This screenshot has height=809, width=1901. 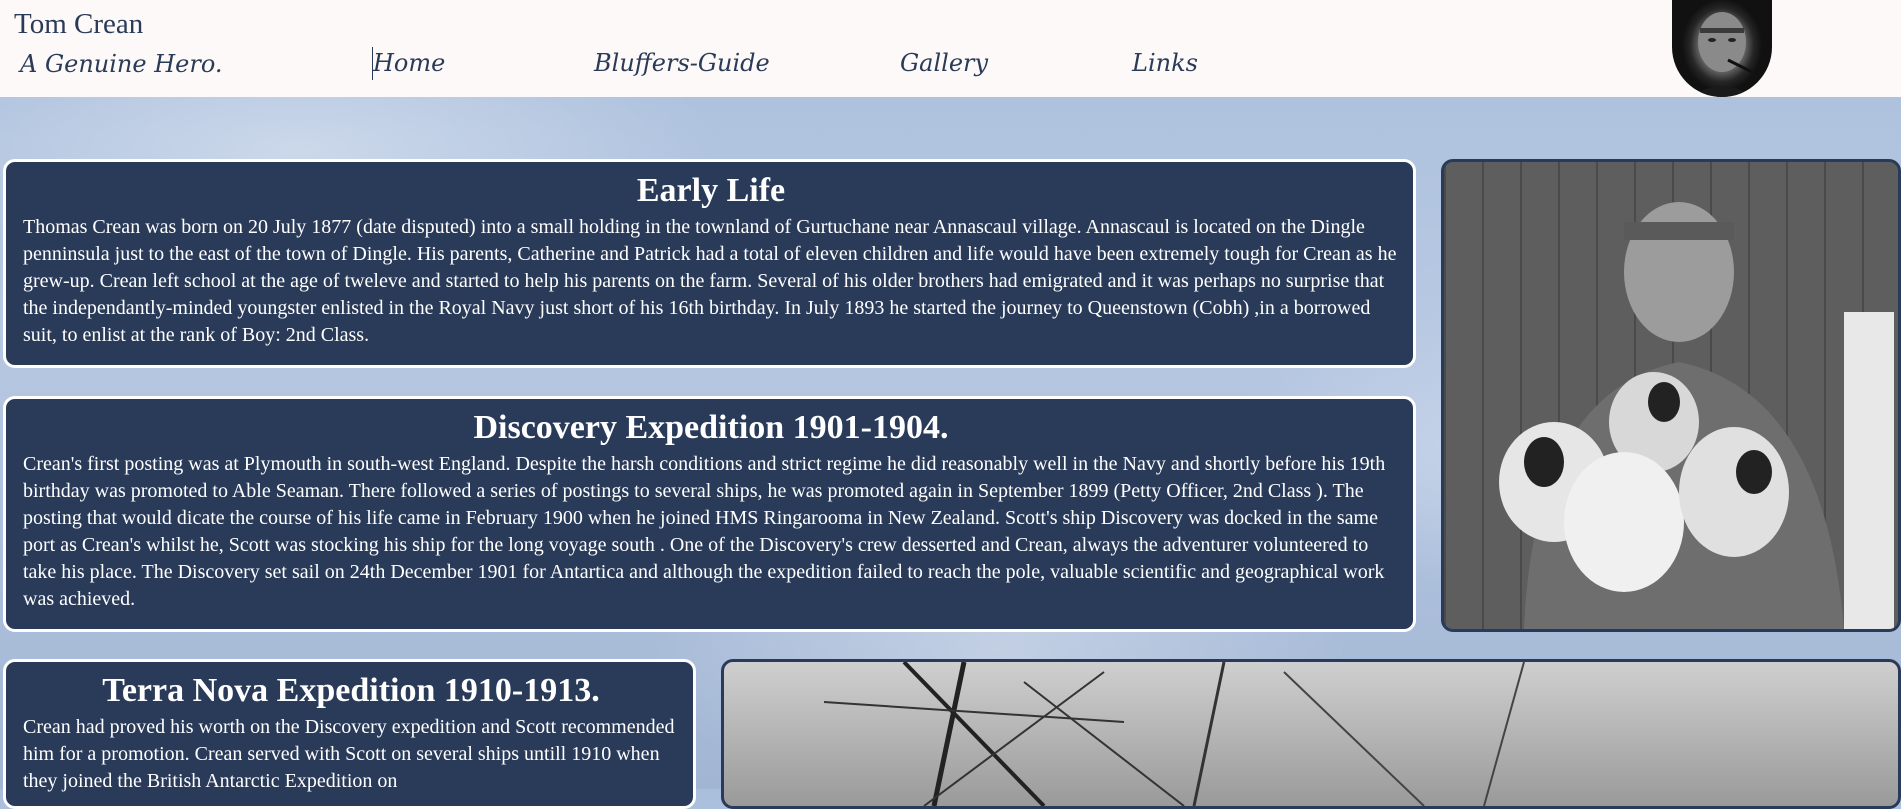 I want to click on nav-gallery-link: Gallery, so click(x=944, y=63).